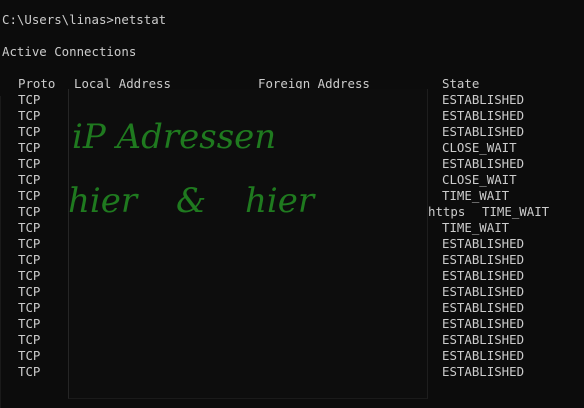  Describe the element at coordinates (69, 51) in the screenshot. I see `section-title: Active Connections` at that location.